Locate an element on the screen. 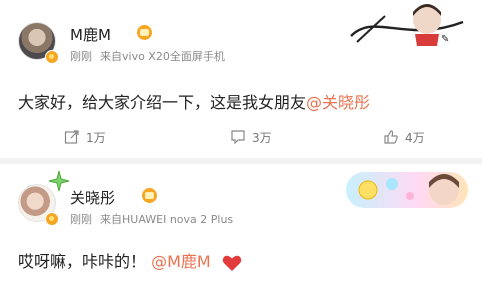  post-content: 哎呀嘛，咔咔的！ @M鹿M is located at coordinates (130, 260).